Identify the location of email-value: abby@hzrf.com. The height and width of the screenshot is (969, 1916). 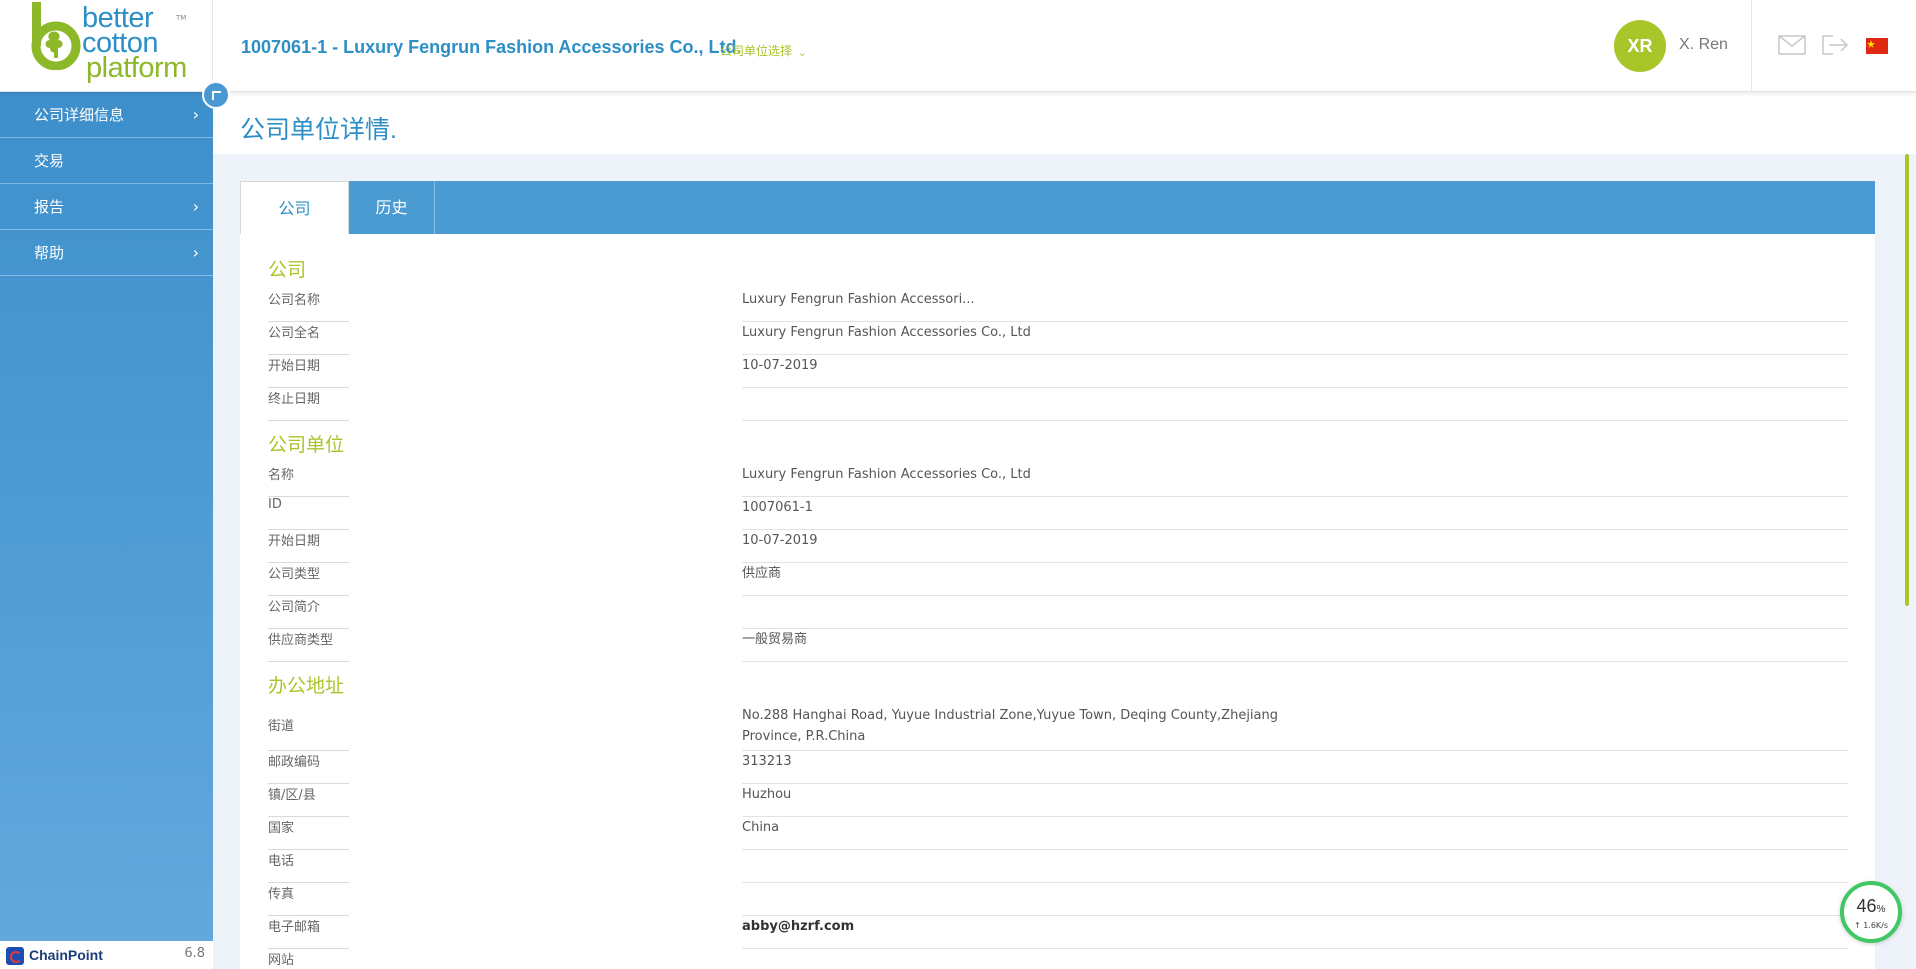
(1295, 932).